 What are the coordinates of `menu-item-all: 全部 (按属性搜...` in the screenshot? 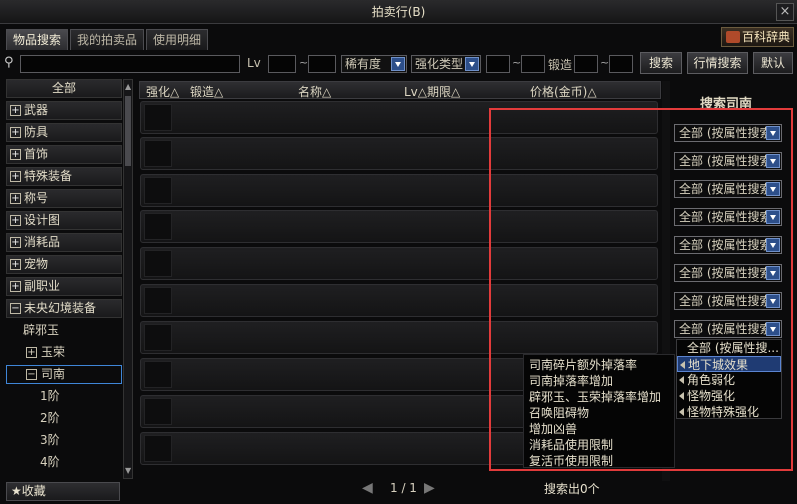 It's located at (729, 348).